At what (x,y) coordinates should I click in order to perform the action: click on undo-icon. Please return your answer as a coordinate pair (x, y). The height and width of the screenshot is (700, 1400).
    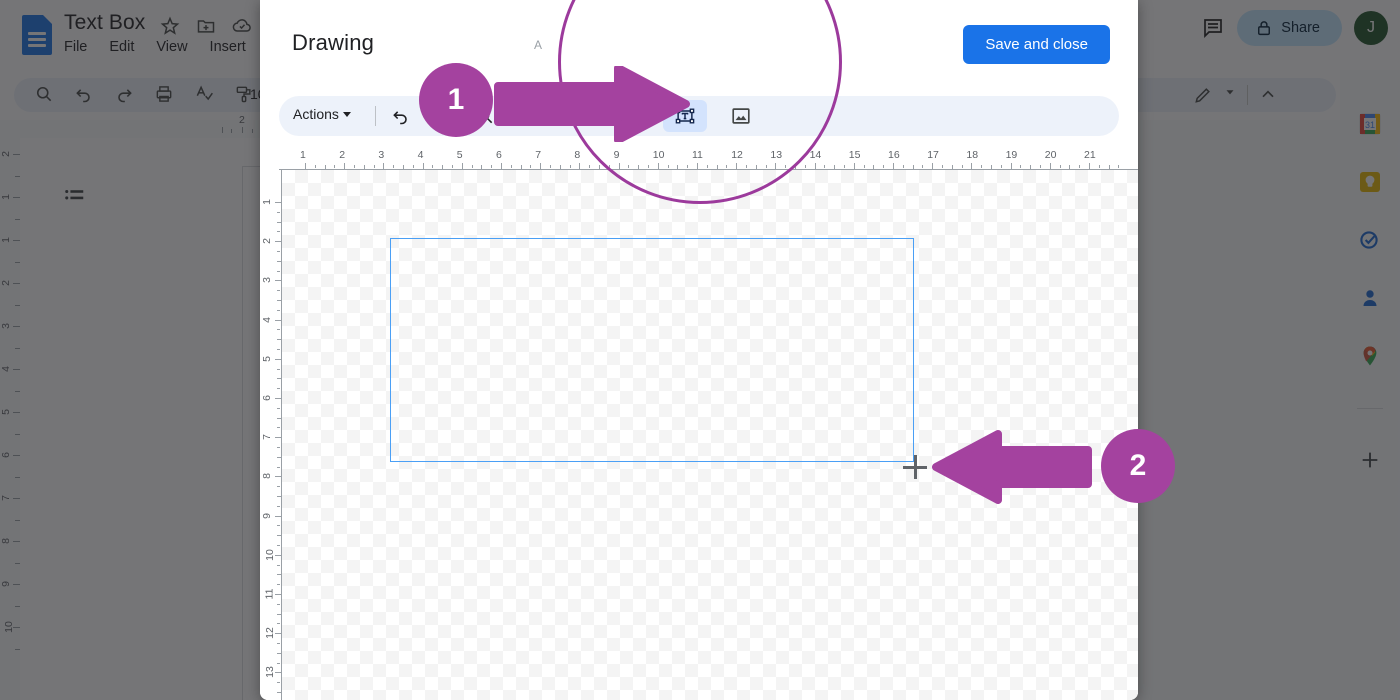
    Looking at the image, I should click on (401, 116).